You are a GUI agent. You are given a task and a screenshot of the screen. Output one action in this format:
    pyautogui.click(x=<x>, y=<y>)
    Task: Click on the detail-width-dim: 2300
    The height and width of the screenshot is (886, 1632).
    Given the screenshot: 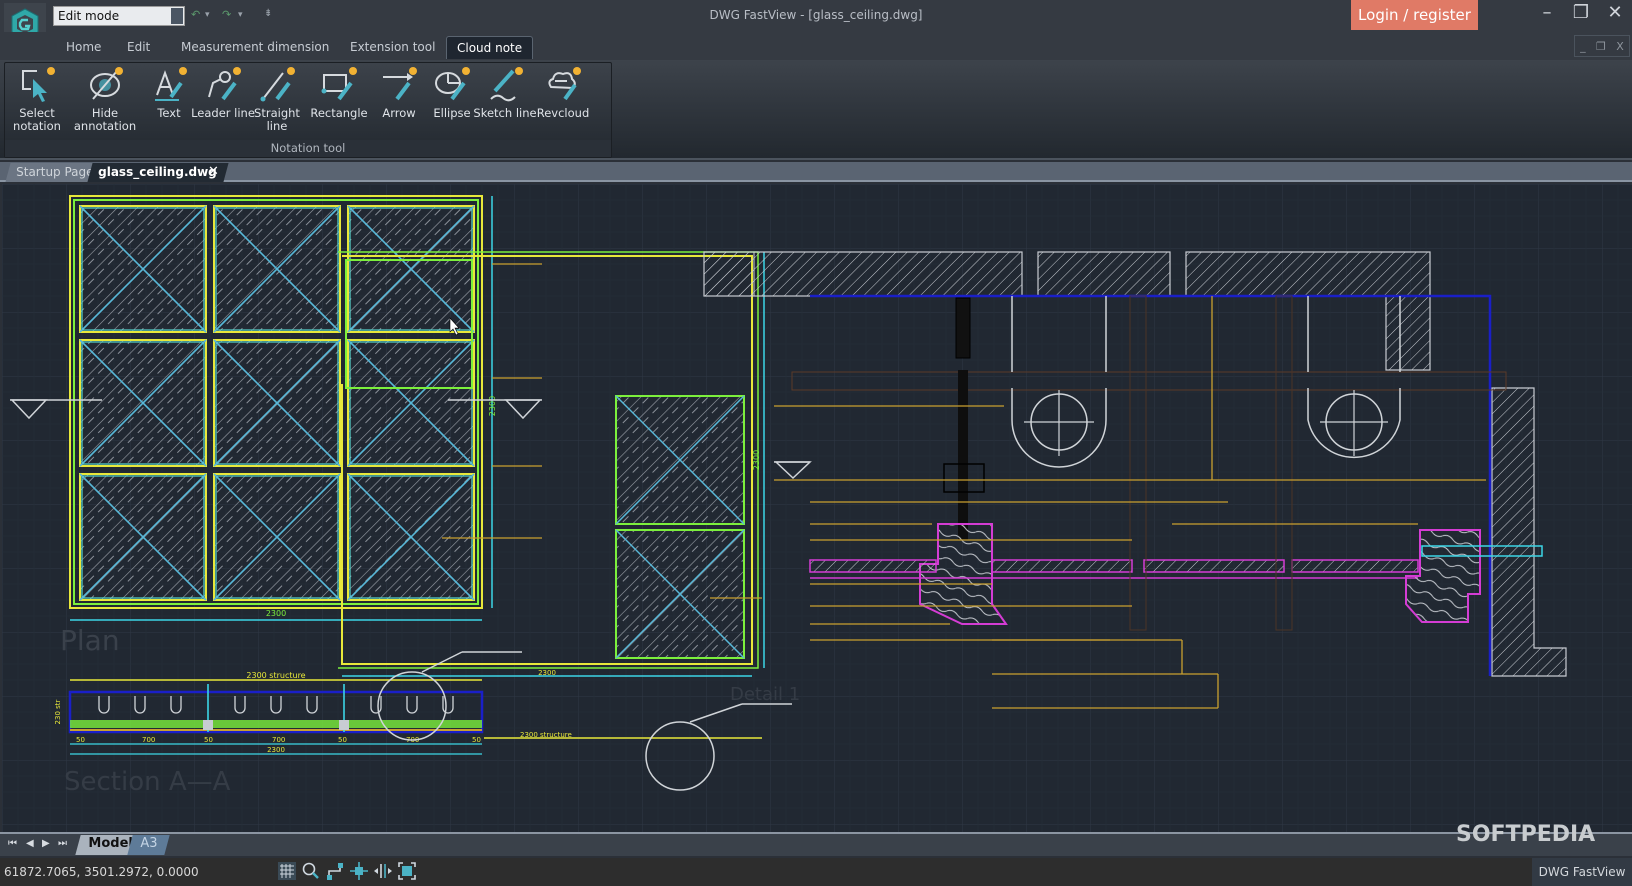 What is the action you would take?
    pyautogui.click(x=547, y=673)
    